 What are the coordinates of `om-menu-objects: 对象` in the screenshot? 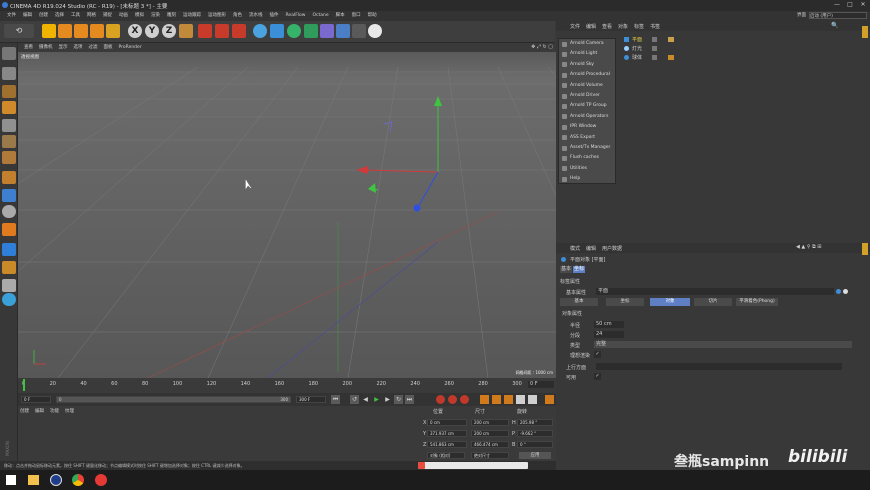 It's located at (623, 26).